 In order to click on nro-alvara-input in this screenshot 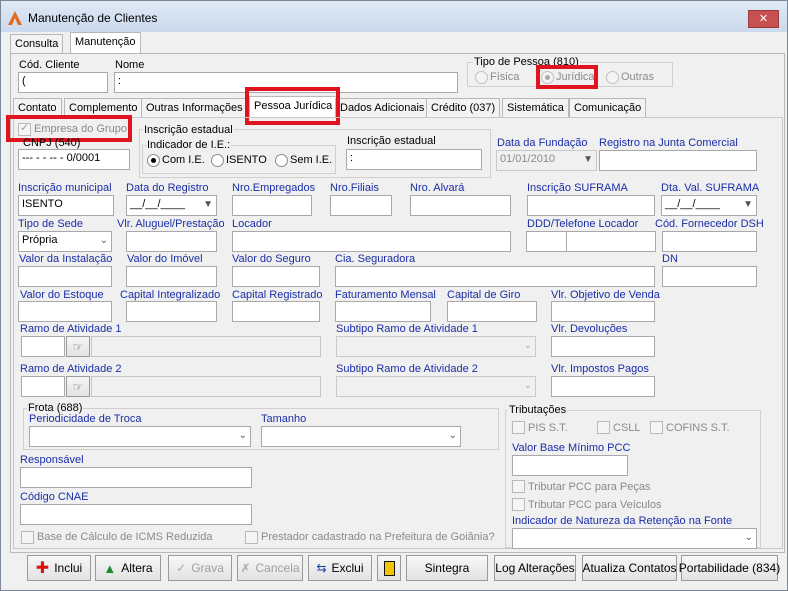, I will do `click(460, 205)`.